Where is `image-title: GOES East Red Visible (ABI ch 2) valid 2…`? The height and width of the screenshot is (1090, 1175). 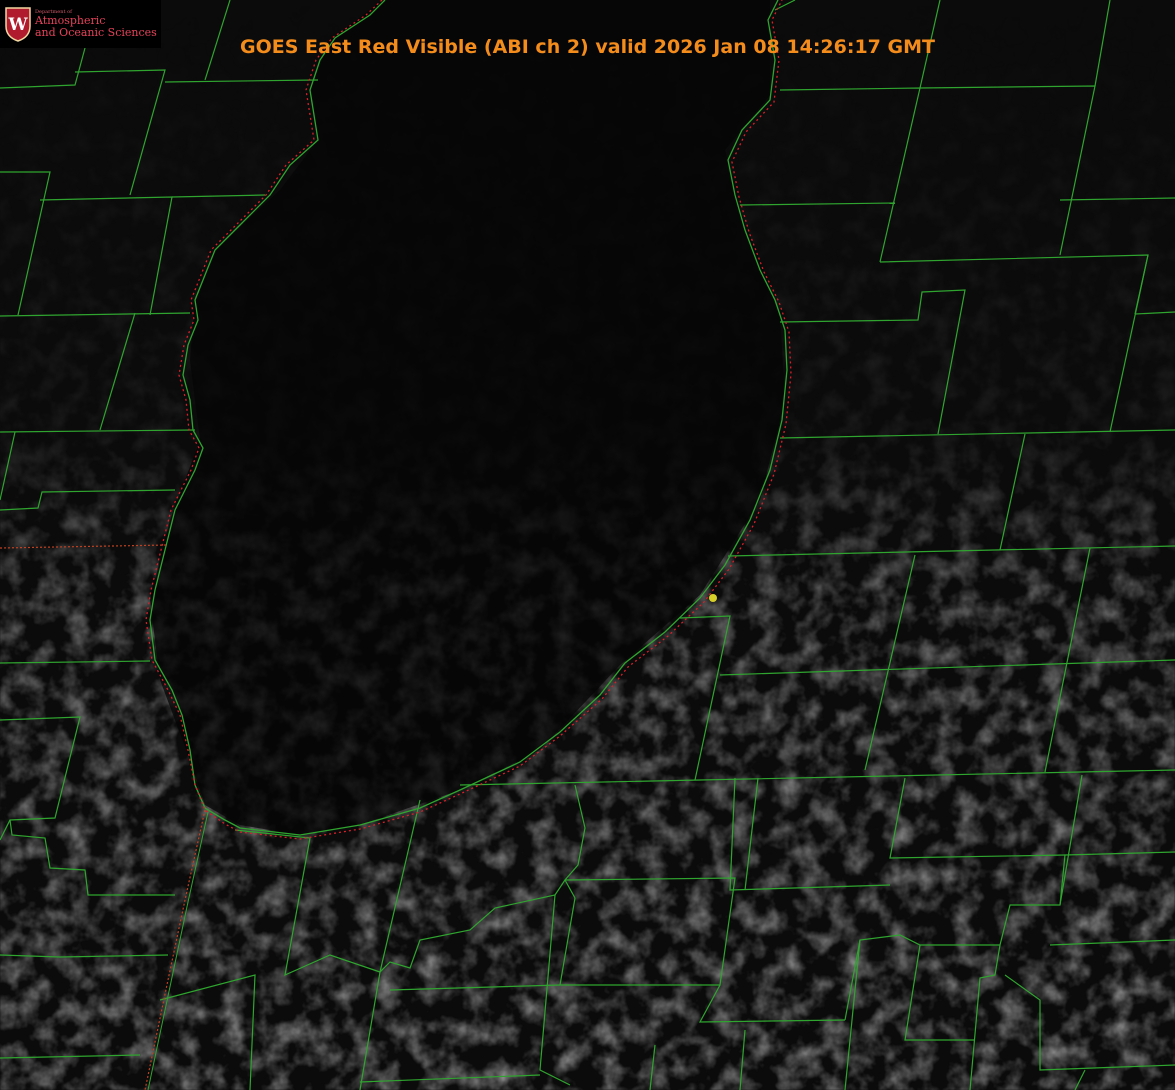 image-title: GOES East Red Visible (ABI ch 2) valid 2… is located at coordinates (587, 47).